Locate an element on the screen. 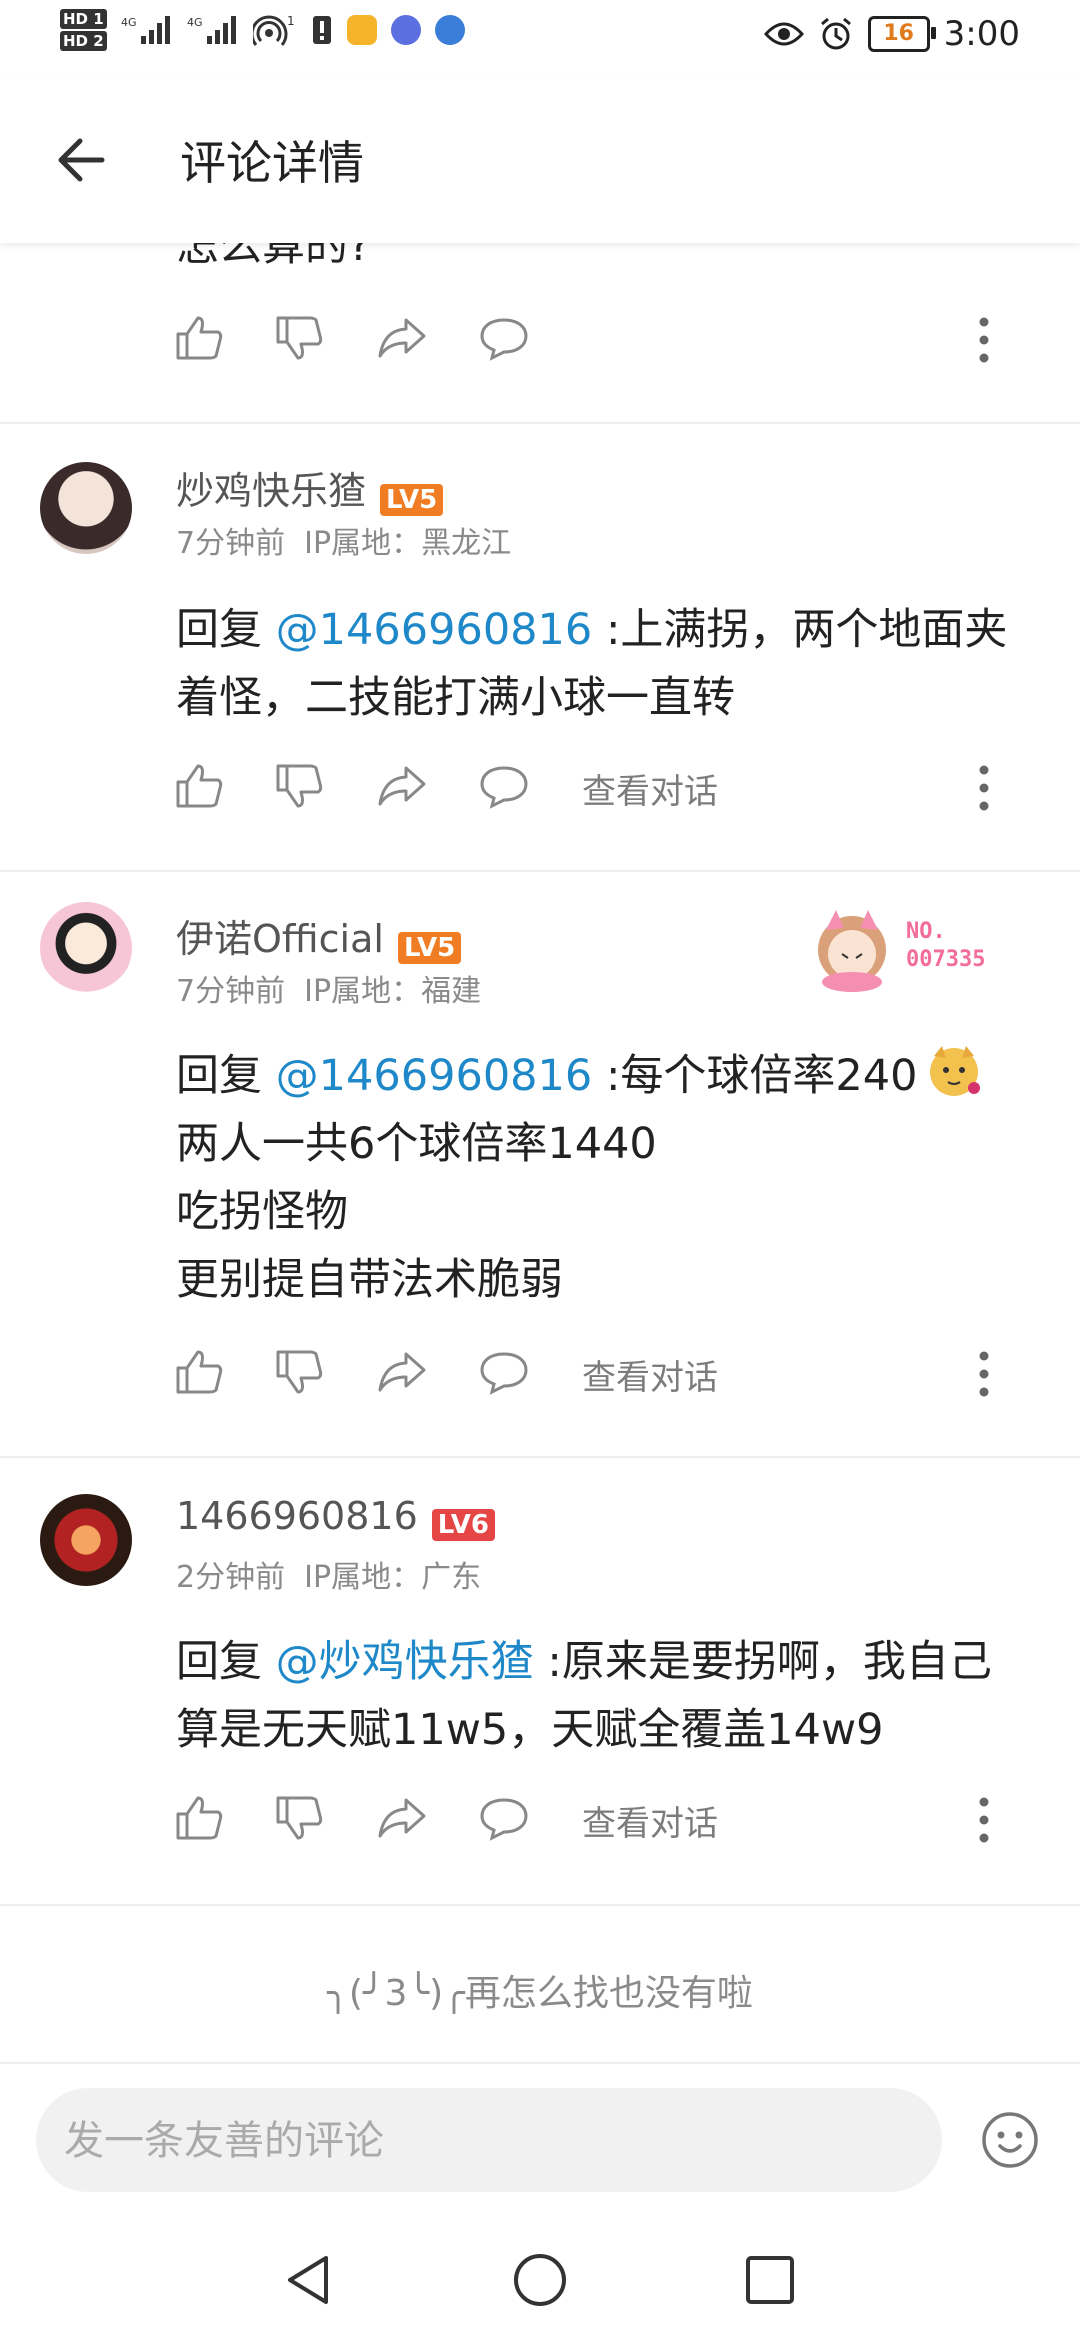  hd-indicators: HD 1 HD 2 is located at coordinates (83, 30).